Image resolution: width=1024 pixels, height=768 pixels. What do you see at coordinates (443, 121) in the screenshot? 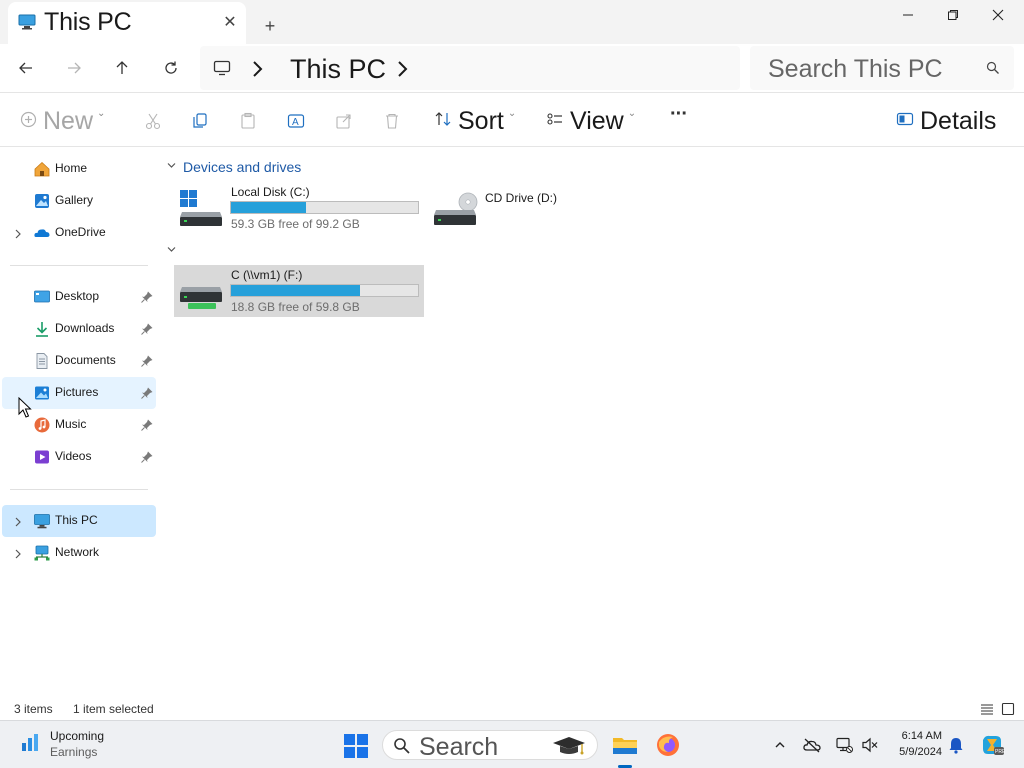
I see `sort-icon` at bounding box center [443, 121].